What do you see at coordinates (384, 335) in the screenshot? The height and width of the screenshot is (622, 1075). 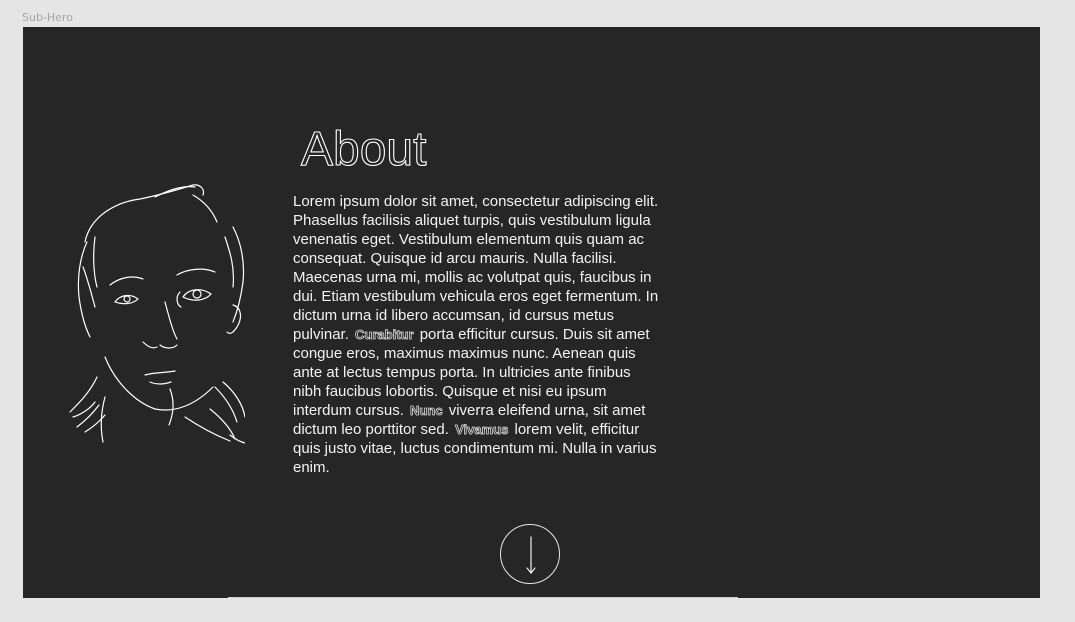 I see `outlined-word-curabitur: Curabitur` at bounding box center [384, 335].